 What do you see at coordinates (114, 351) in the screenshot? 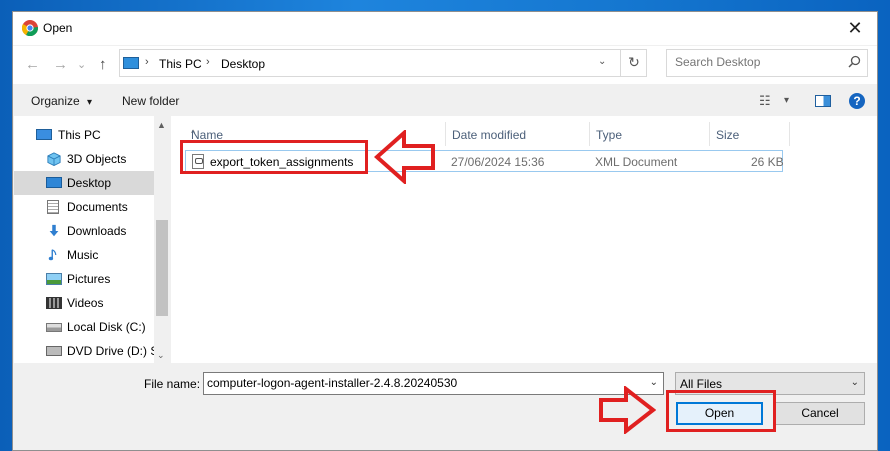
I see `sidebar-item-label: DVD Drive (D:) S:` at bounding box center [114, 351].